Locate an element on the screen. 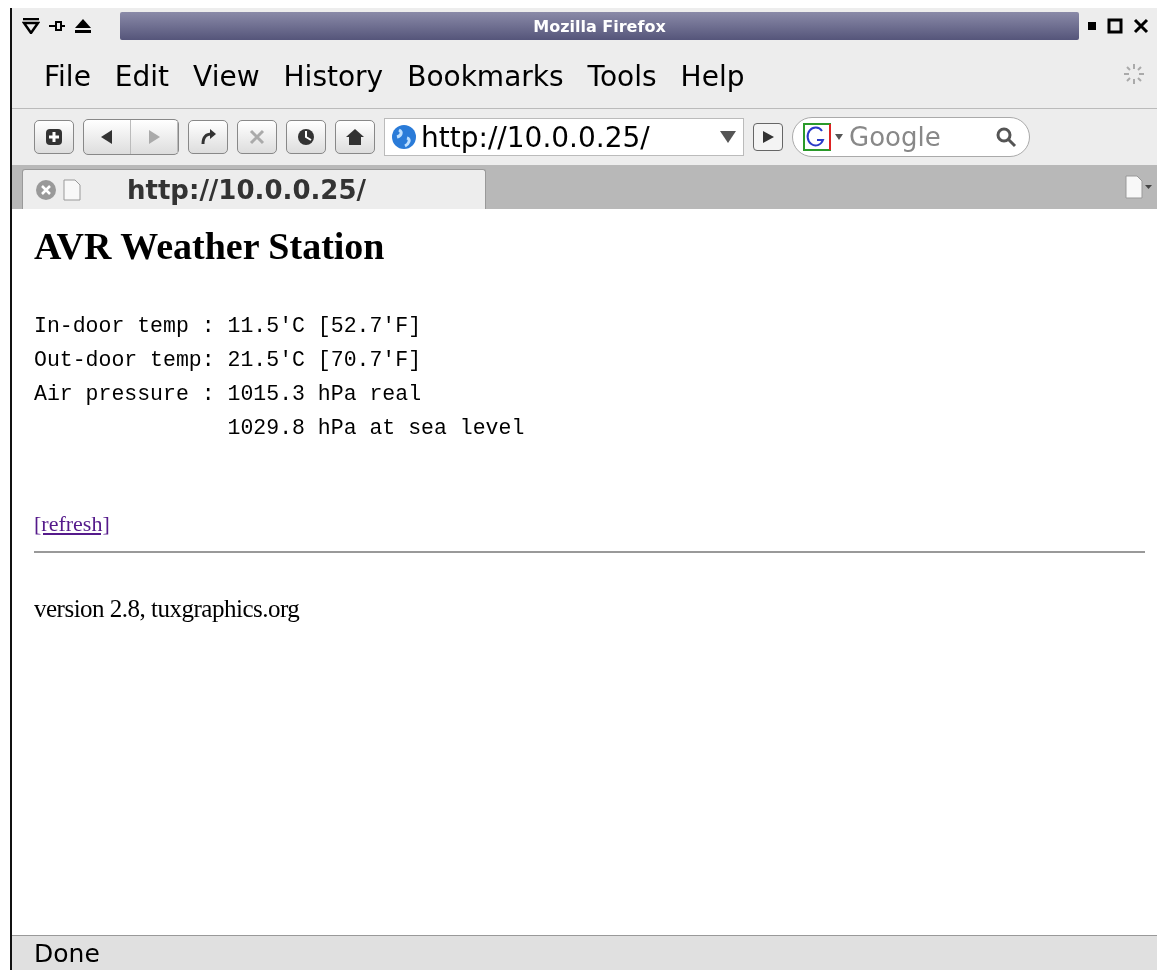 This screenshot has width=1157, height=970. stop-button is located at coordinates (257, 137).